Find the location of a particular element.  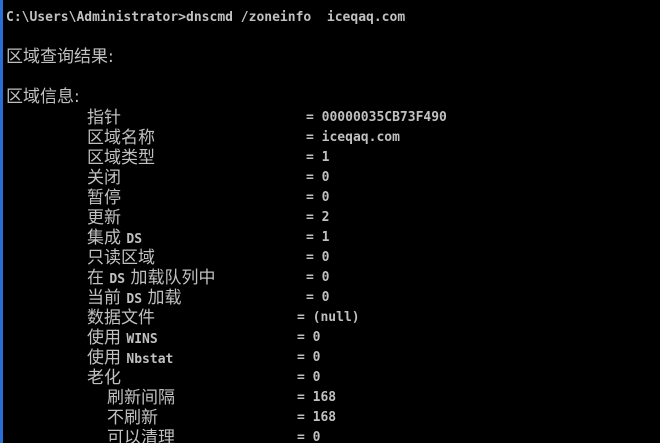

zone-info-key: 指针 is located at coordinates (104, 118).